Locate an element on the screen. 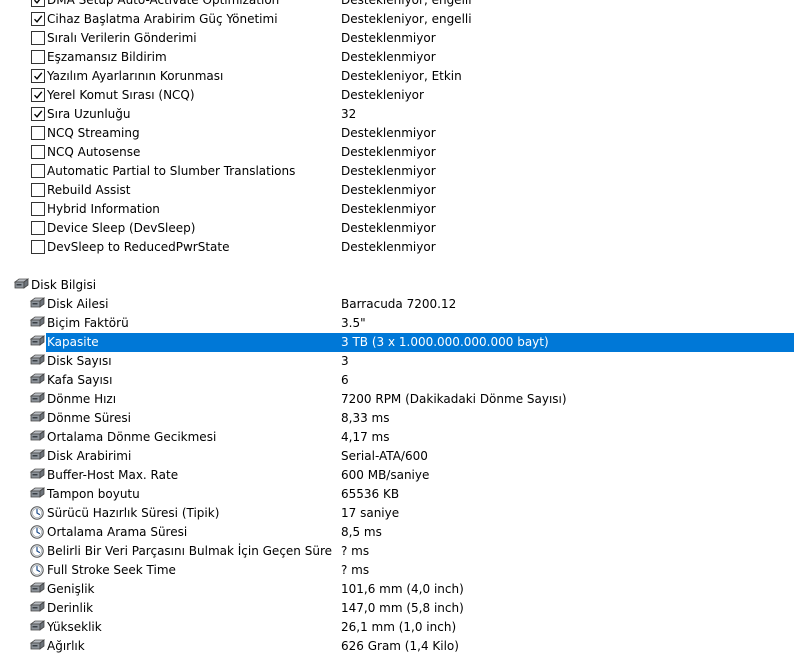  feature-label: Yazılım Ayarlarının Korunması is located at coordinates (135, 76).